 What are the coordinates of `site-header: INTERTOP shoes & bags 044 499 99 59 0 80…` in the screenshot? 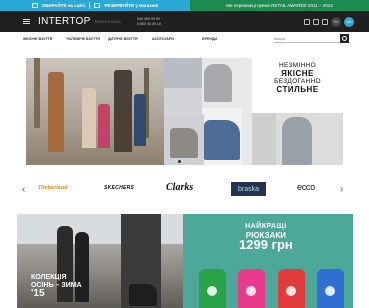 It's located at (184, 21).